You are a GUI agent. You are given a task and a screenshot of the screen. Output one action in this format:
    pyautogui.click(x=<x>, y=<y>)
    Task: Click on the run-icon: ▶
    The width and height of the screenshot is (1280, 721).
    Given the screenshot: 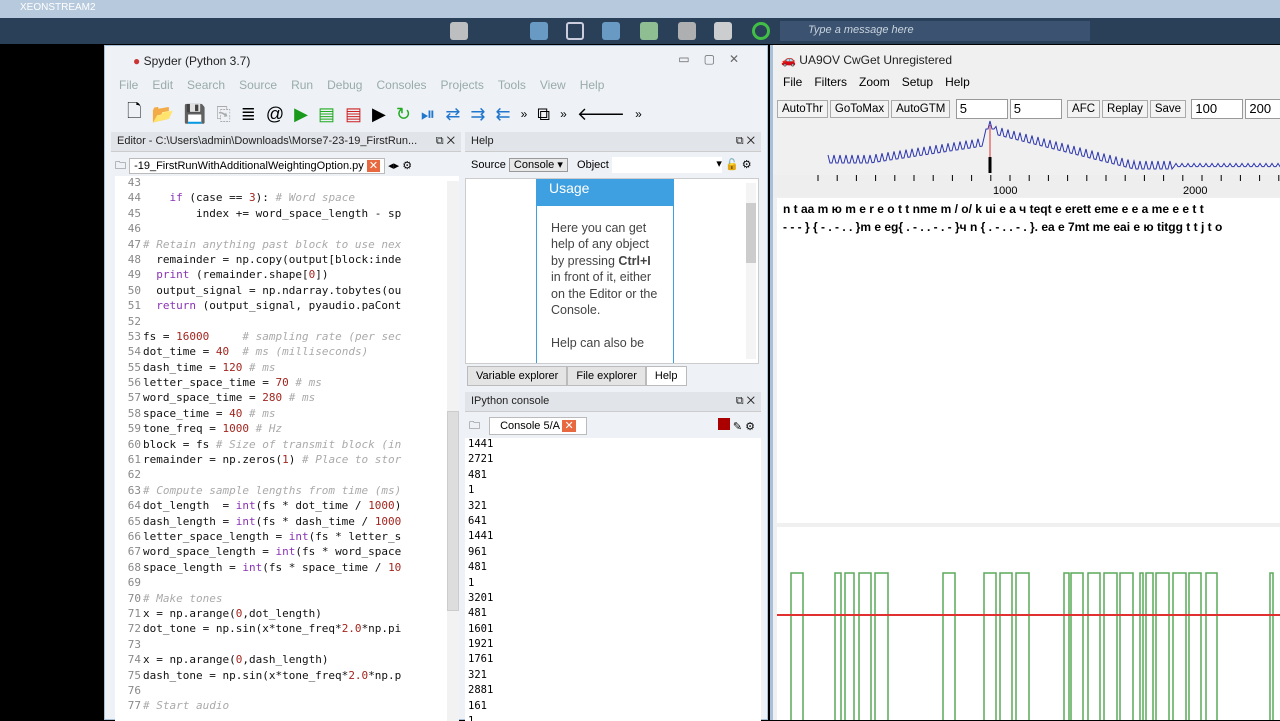 What is the action you would take?
    pyautogui.click(x=301, y=114)
    